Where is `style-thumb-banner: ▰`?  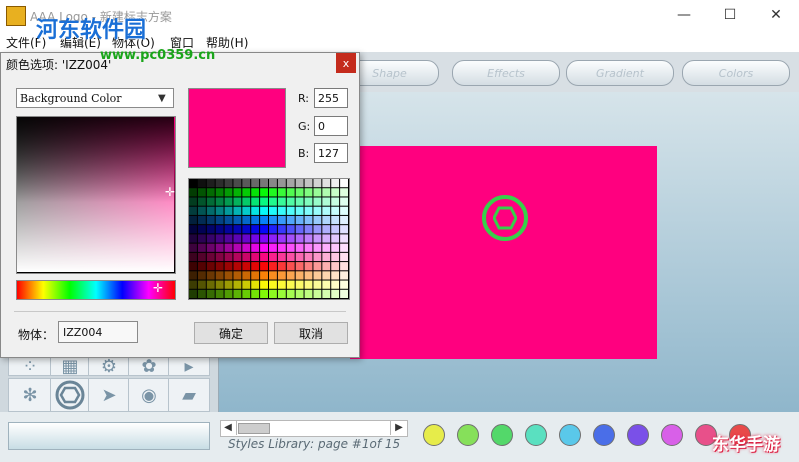 style-thumb-banner: ▰ is located at coordinates (189, 395).